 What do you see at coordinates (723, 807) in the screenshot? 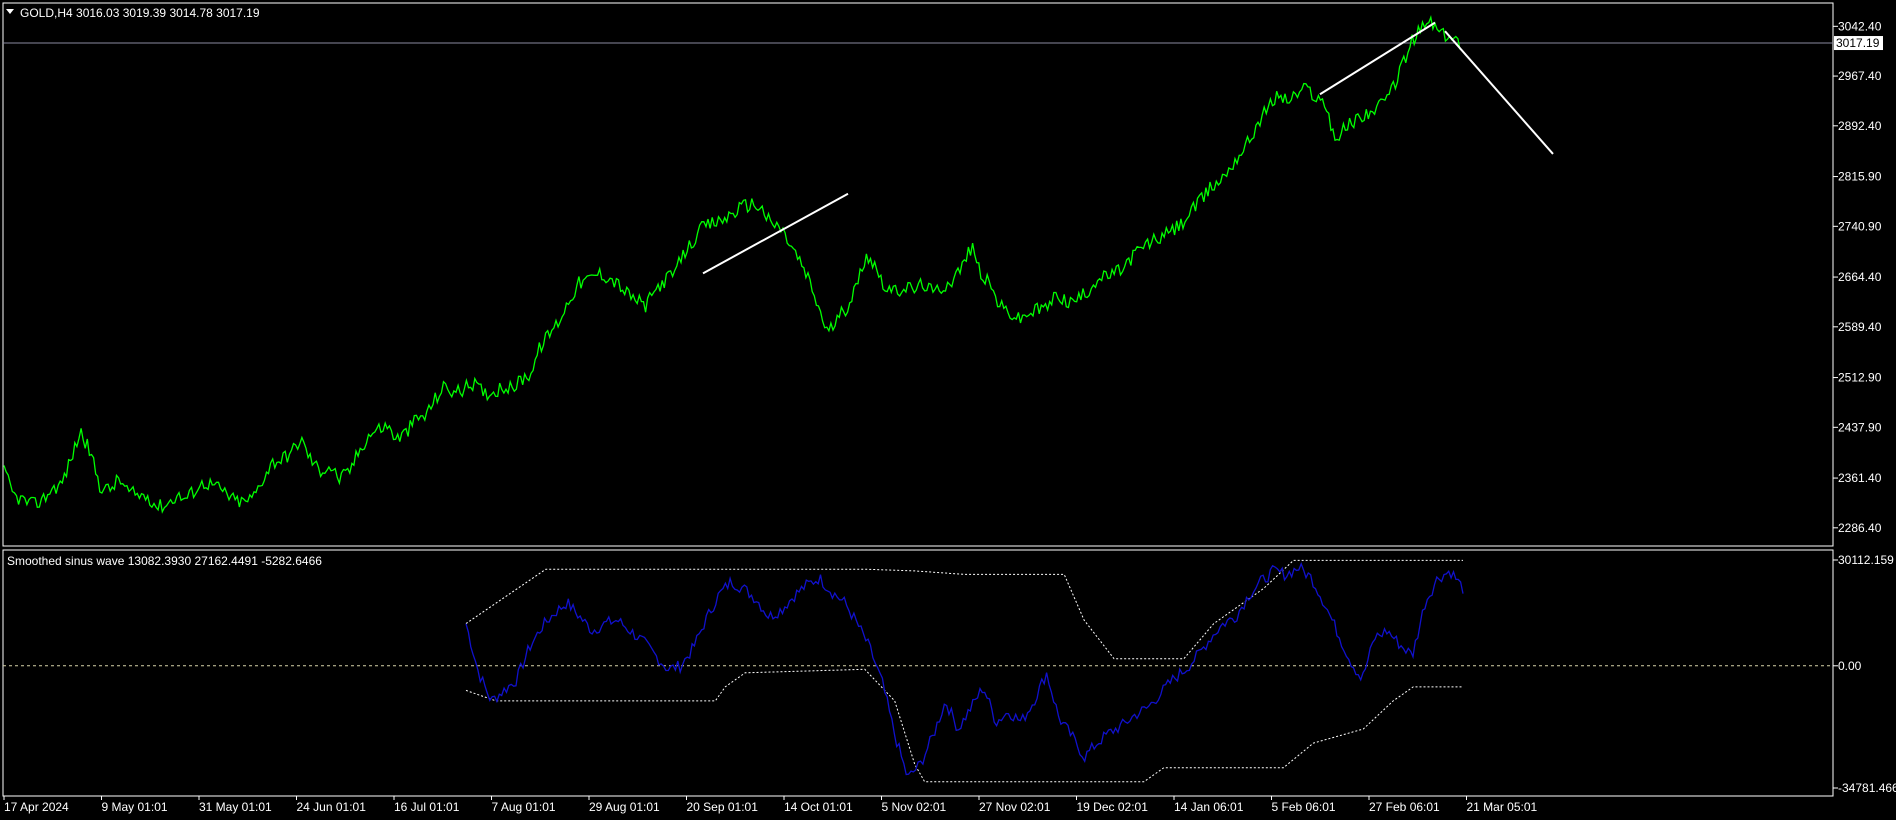
I see `time-tick-label: 20 Sep 01:01` at bounding box center [723, 807].